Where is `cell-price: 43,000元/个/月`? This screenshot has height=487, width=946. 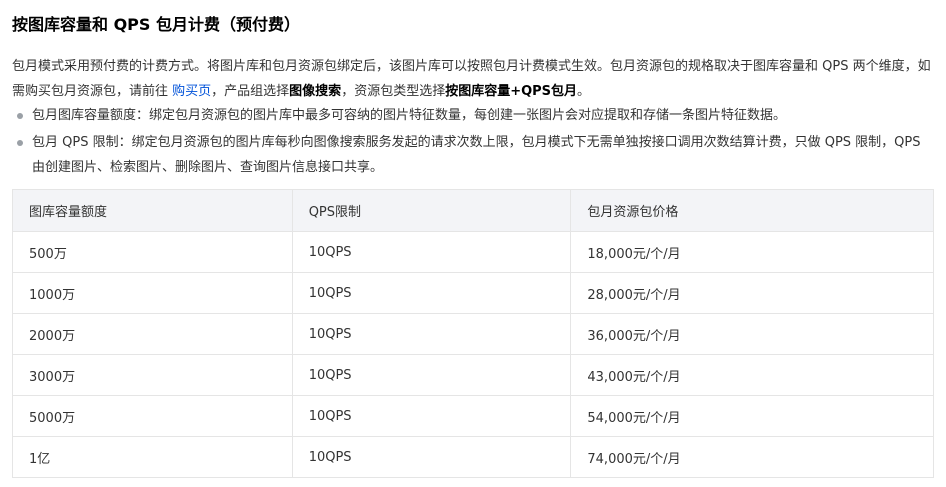
cell-price: 43,000元/个/月 is located at coordinates (752, 375).